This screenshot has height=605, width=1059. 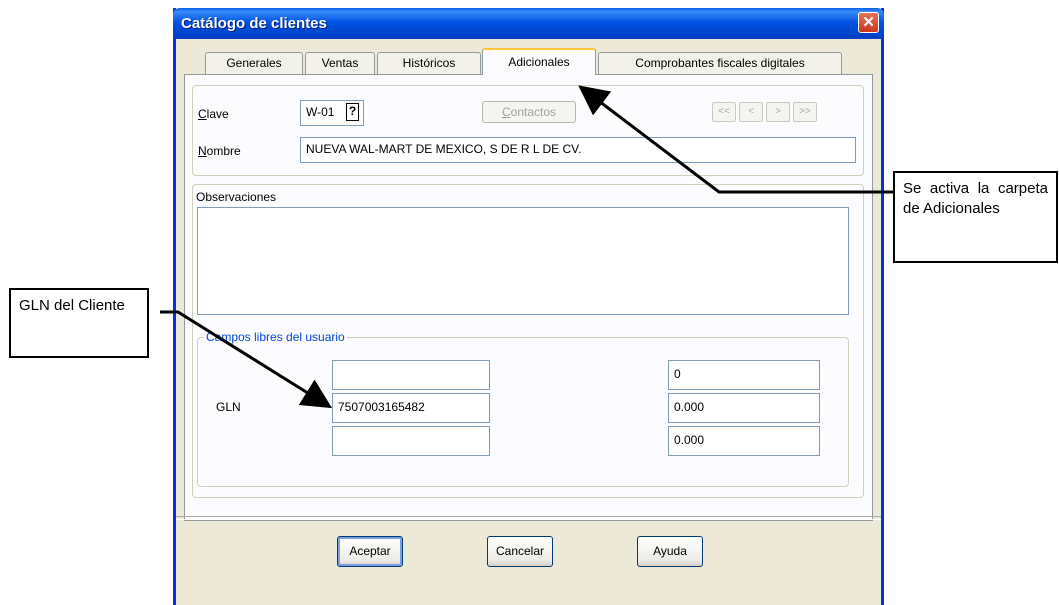 What do you see at coordinates (228, 407) in the screenshot?
I see `gln-label: GLN` at bounding box center [228, 407].